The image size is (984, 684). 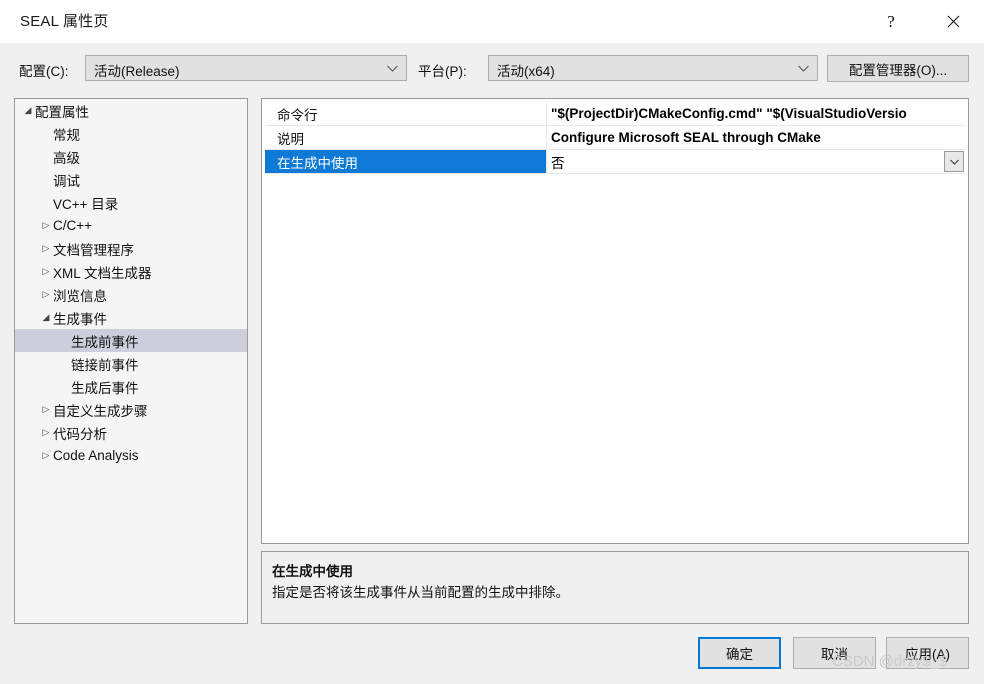 I want to click on tree-item: ▷ 代码分析, so click(x=131, y=432).